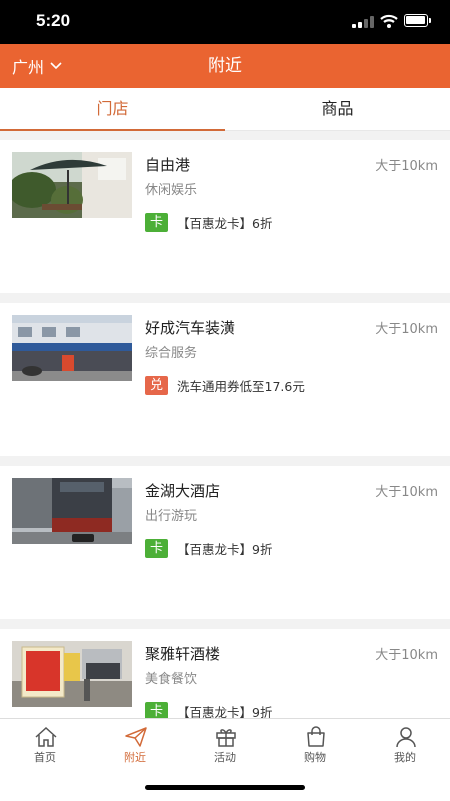 The width and height of the screenshot is (450, 801). Describe the element at coordinates (225, 223) in the screenshot. I see `promo-text: 【百惠龙卡】6折` at that location.